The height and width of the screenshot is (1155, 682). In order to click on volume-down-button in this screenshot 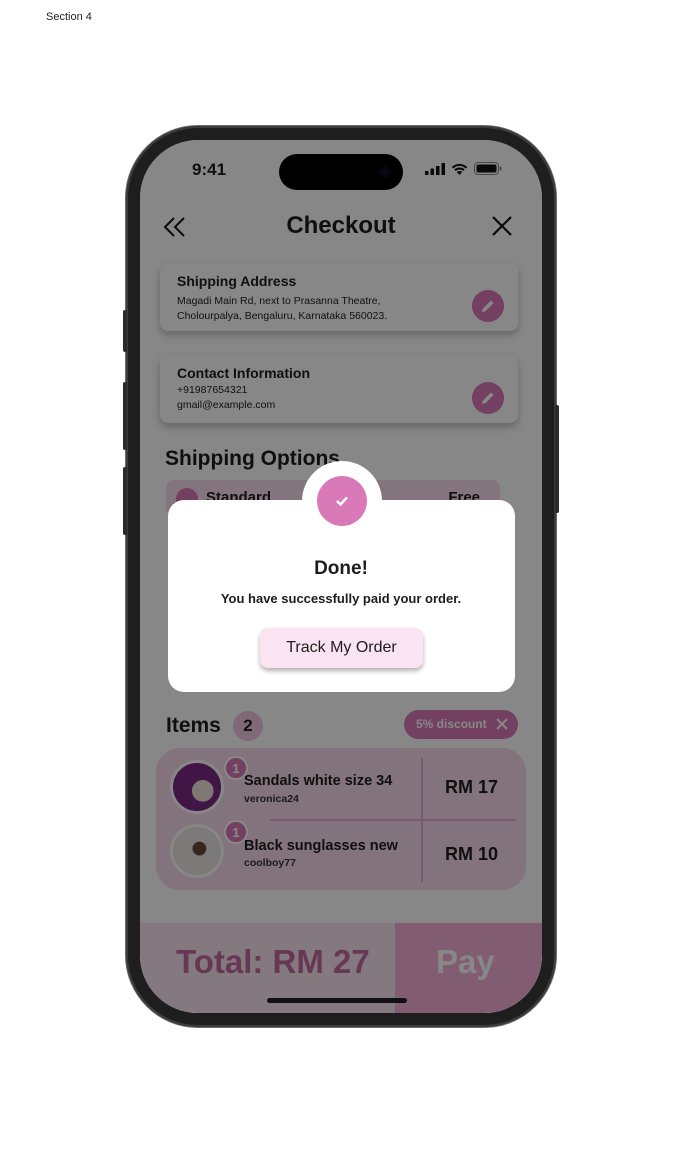, I will do `click(125, 501)`.